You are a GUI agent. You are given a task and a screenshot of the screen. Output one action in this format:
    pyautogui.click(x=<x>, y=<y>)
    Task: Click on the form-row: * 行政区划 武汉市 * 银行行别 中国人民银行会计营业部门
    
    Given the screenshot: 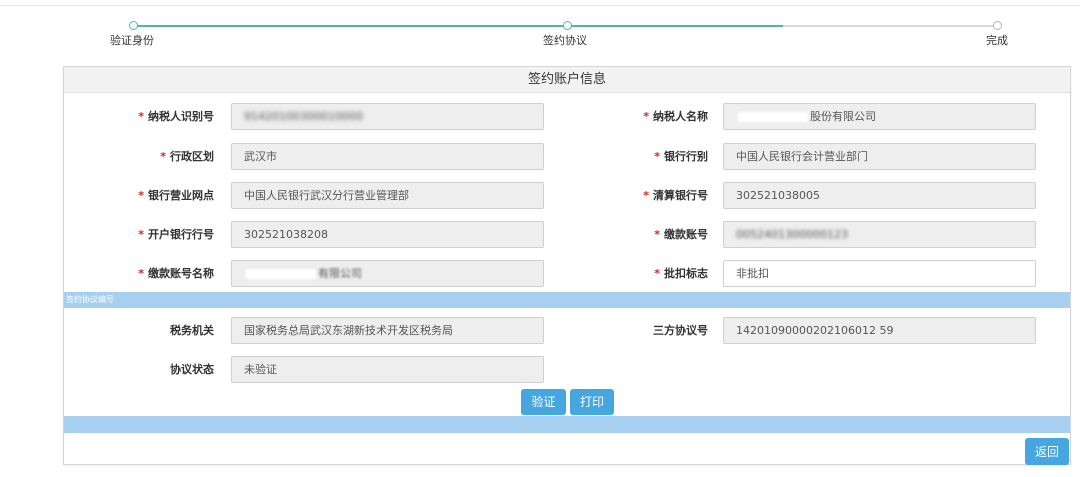 What is the action you would take?
    pyautogui.click(x=567, y=157)
    